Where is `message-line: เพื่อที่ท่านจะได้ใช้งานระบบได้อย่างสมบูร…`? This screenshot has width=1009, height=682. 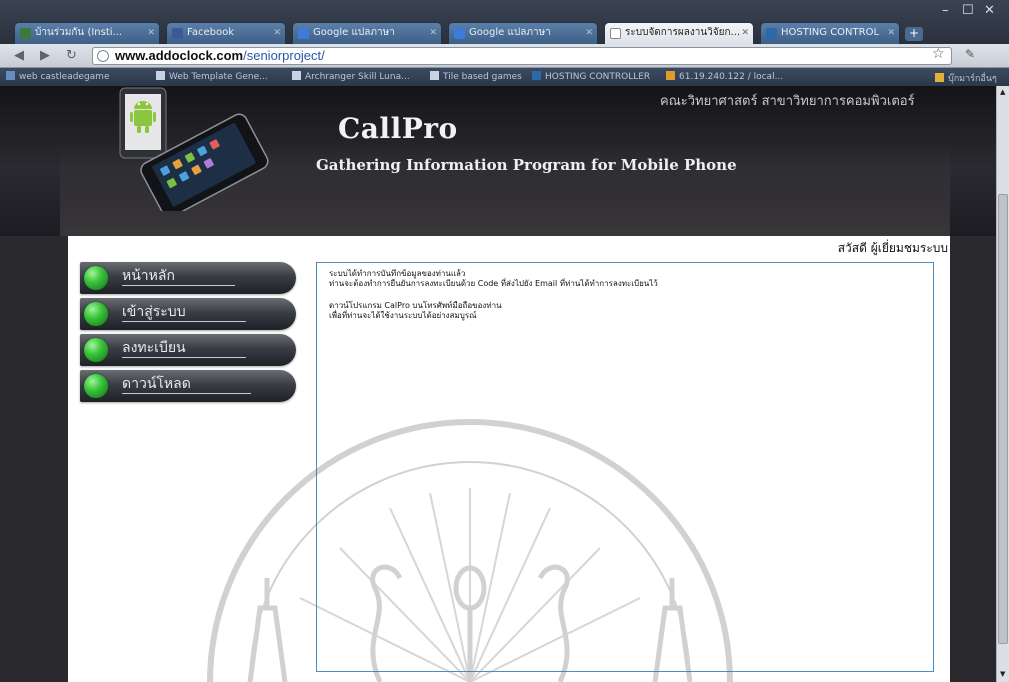
message-line: เพื่อที่ท่านจะได้ใช้งานระบบได้อย่างสมบูร… is located at coordinates (403, 315).